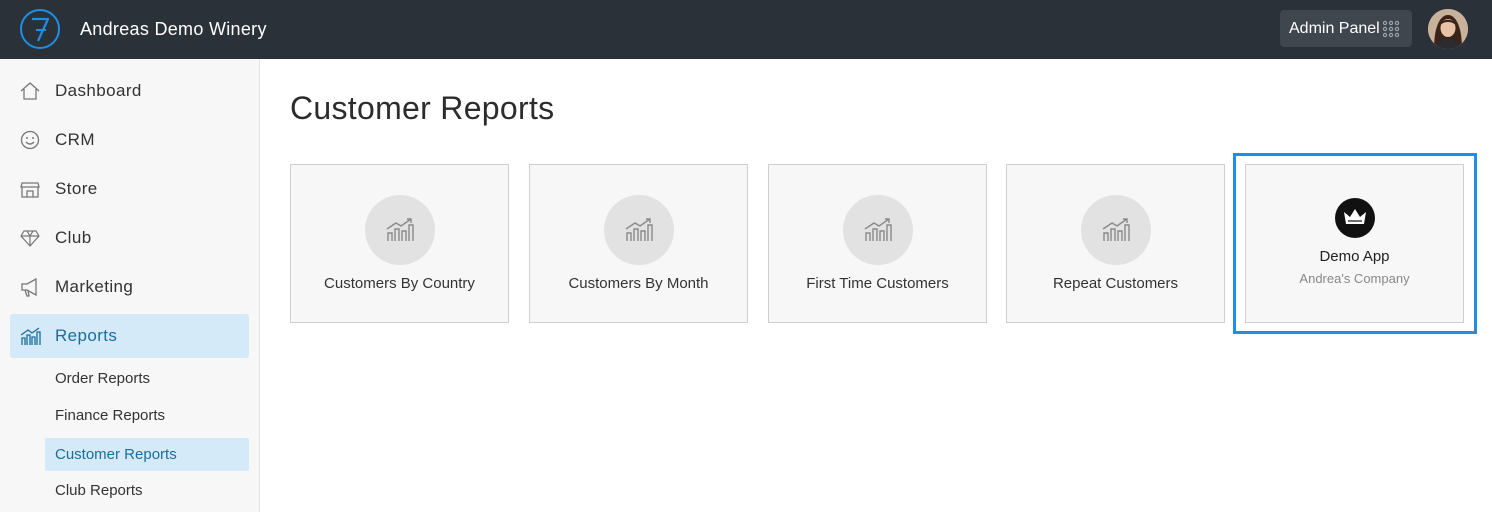 Image resolution: width=1492 pixels, height=512 pixels. What do you see at coordinates (30, 336) in the screenshot?
I see `bar-chart-icon` at bounding box center [30, 336].